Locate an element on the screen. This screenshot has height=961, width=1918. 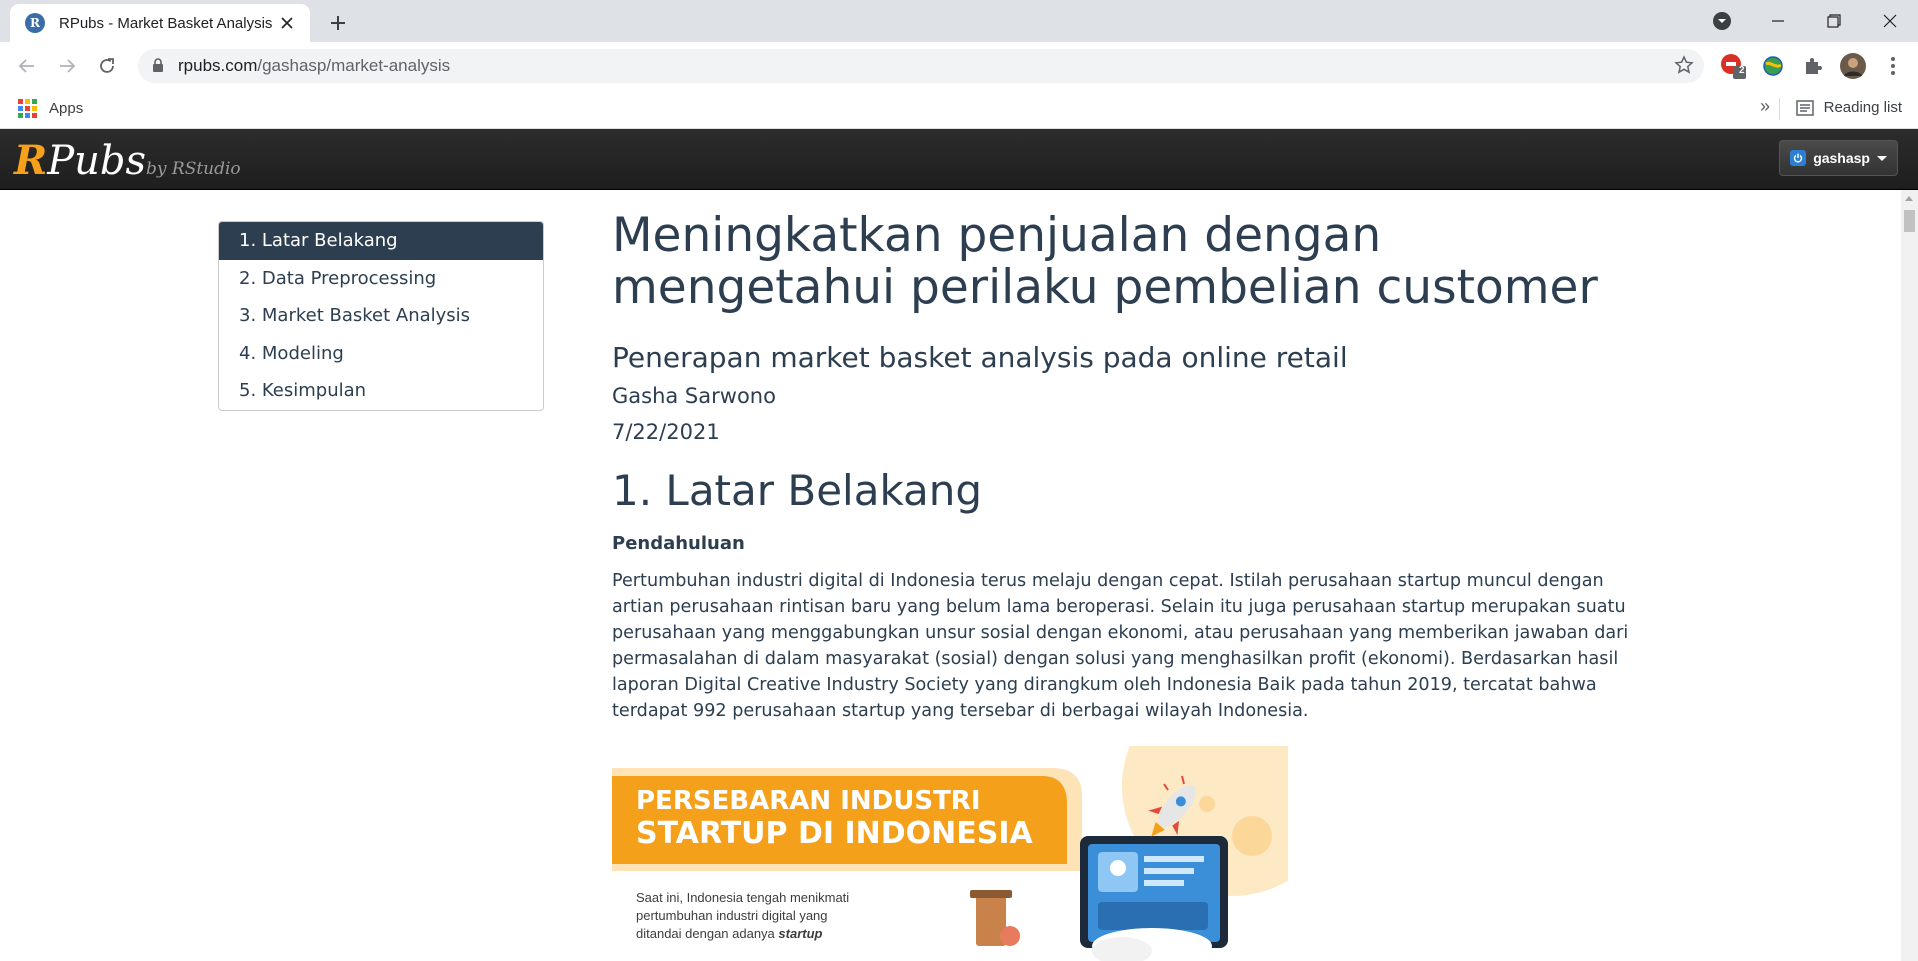
reading-list-icon is located at coordinates (1804, 107).